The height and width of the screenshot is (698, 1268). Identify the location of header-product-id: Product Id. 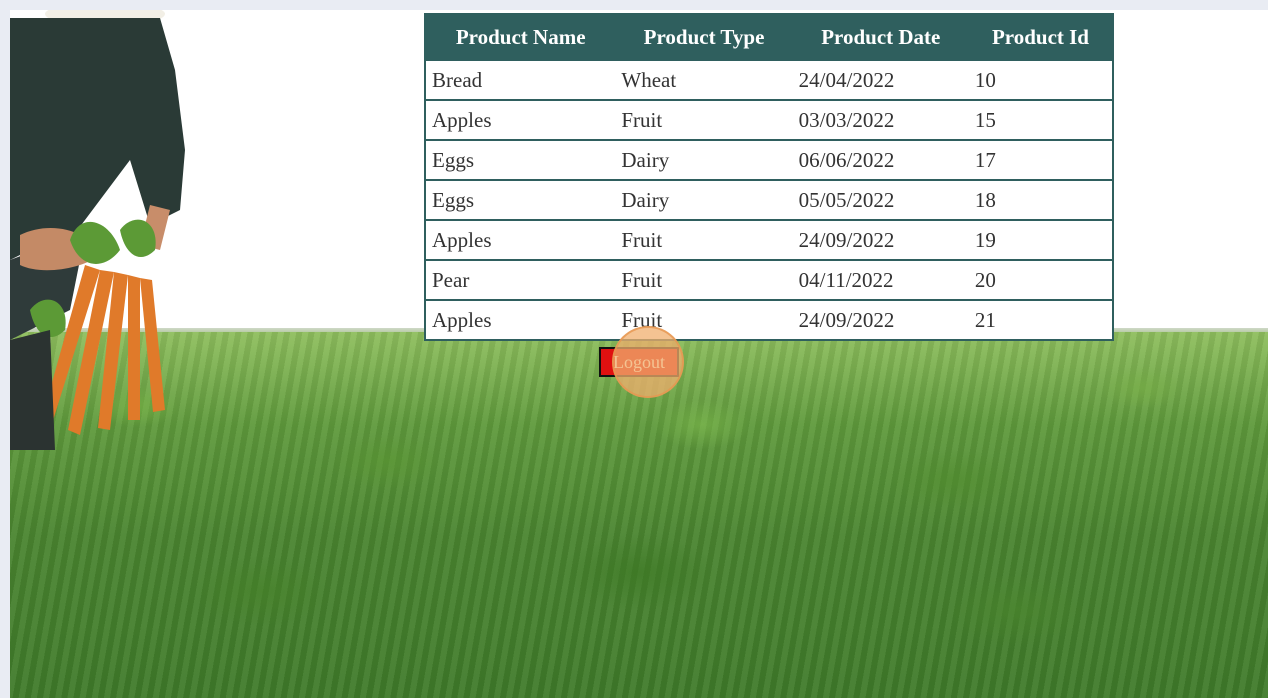
(1040, 37).